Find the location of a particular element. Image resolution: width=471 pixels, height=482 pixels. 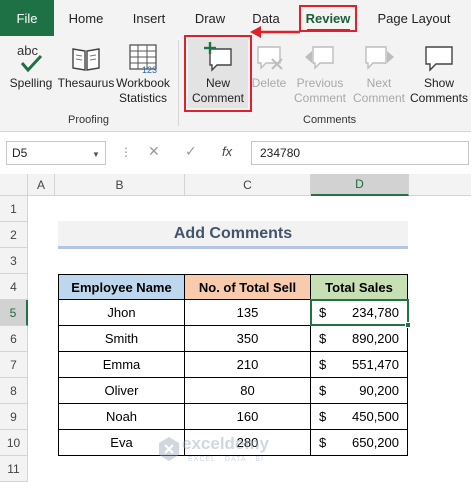

column-header-e is located at coordinates (440, 185).